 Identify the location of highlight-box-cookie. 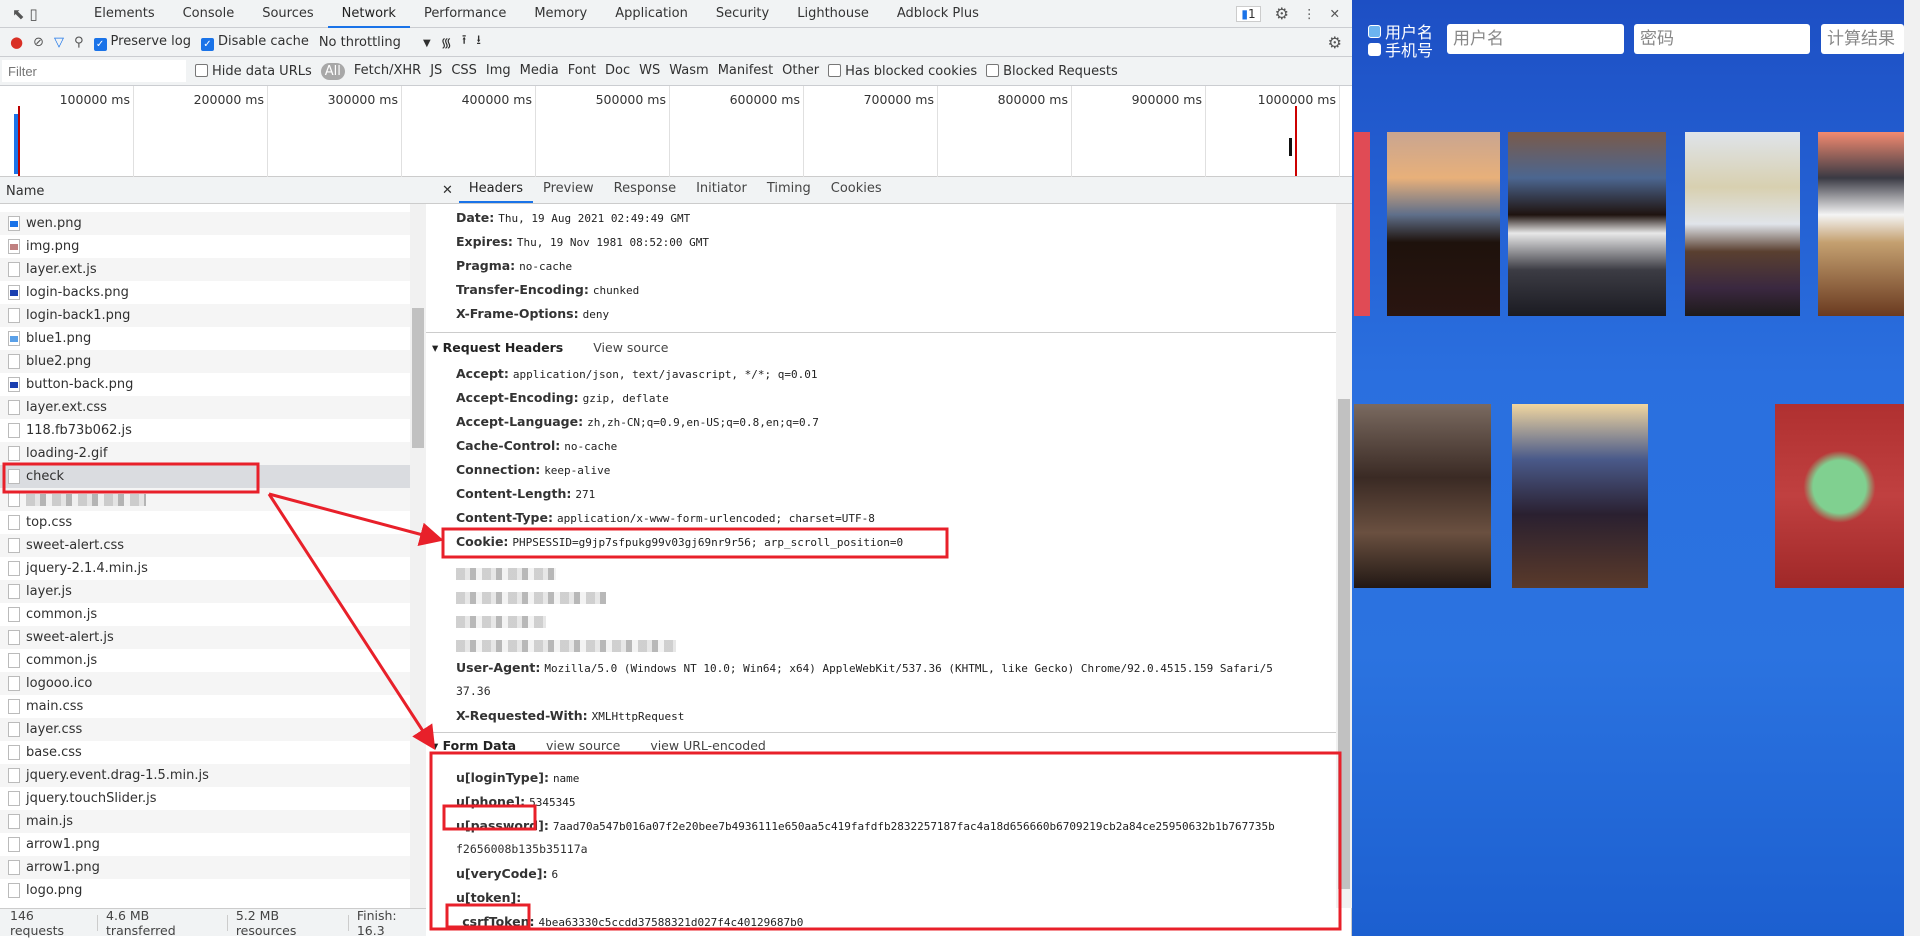
(695, 543).